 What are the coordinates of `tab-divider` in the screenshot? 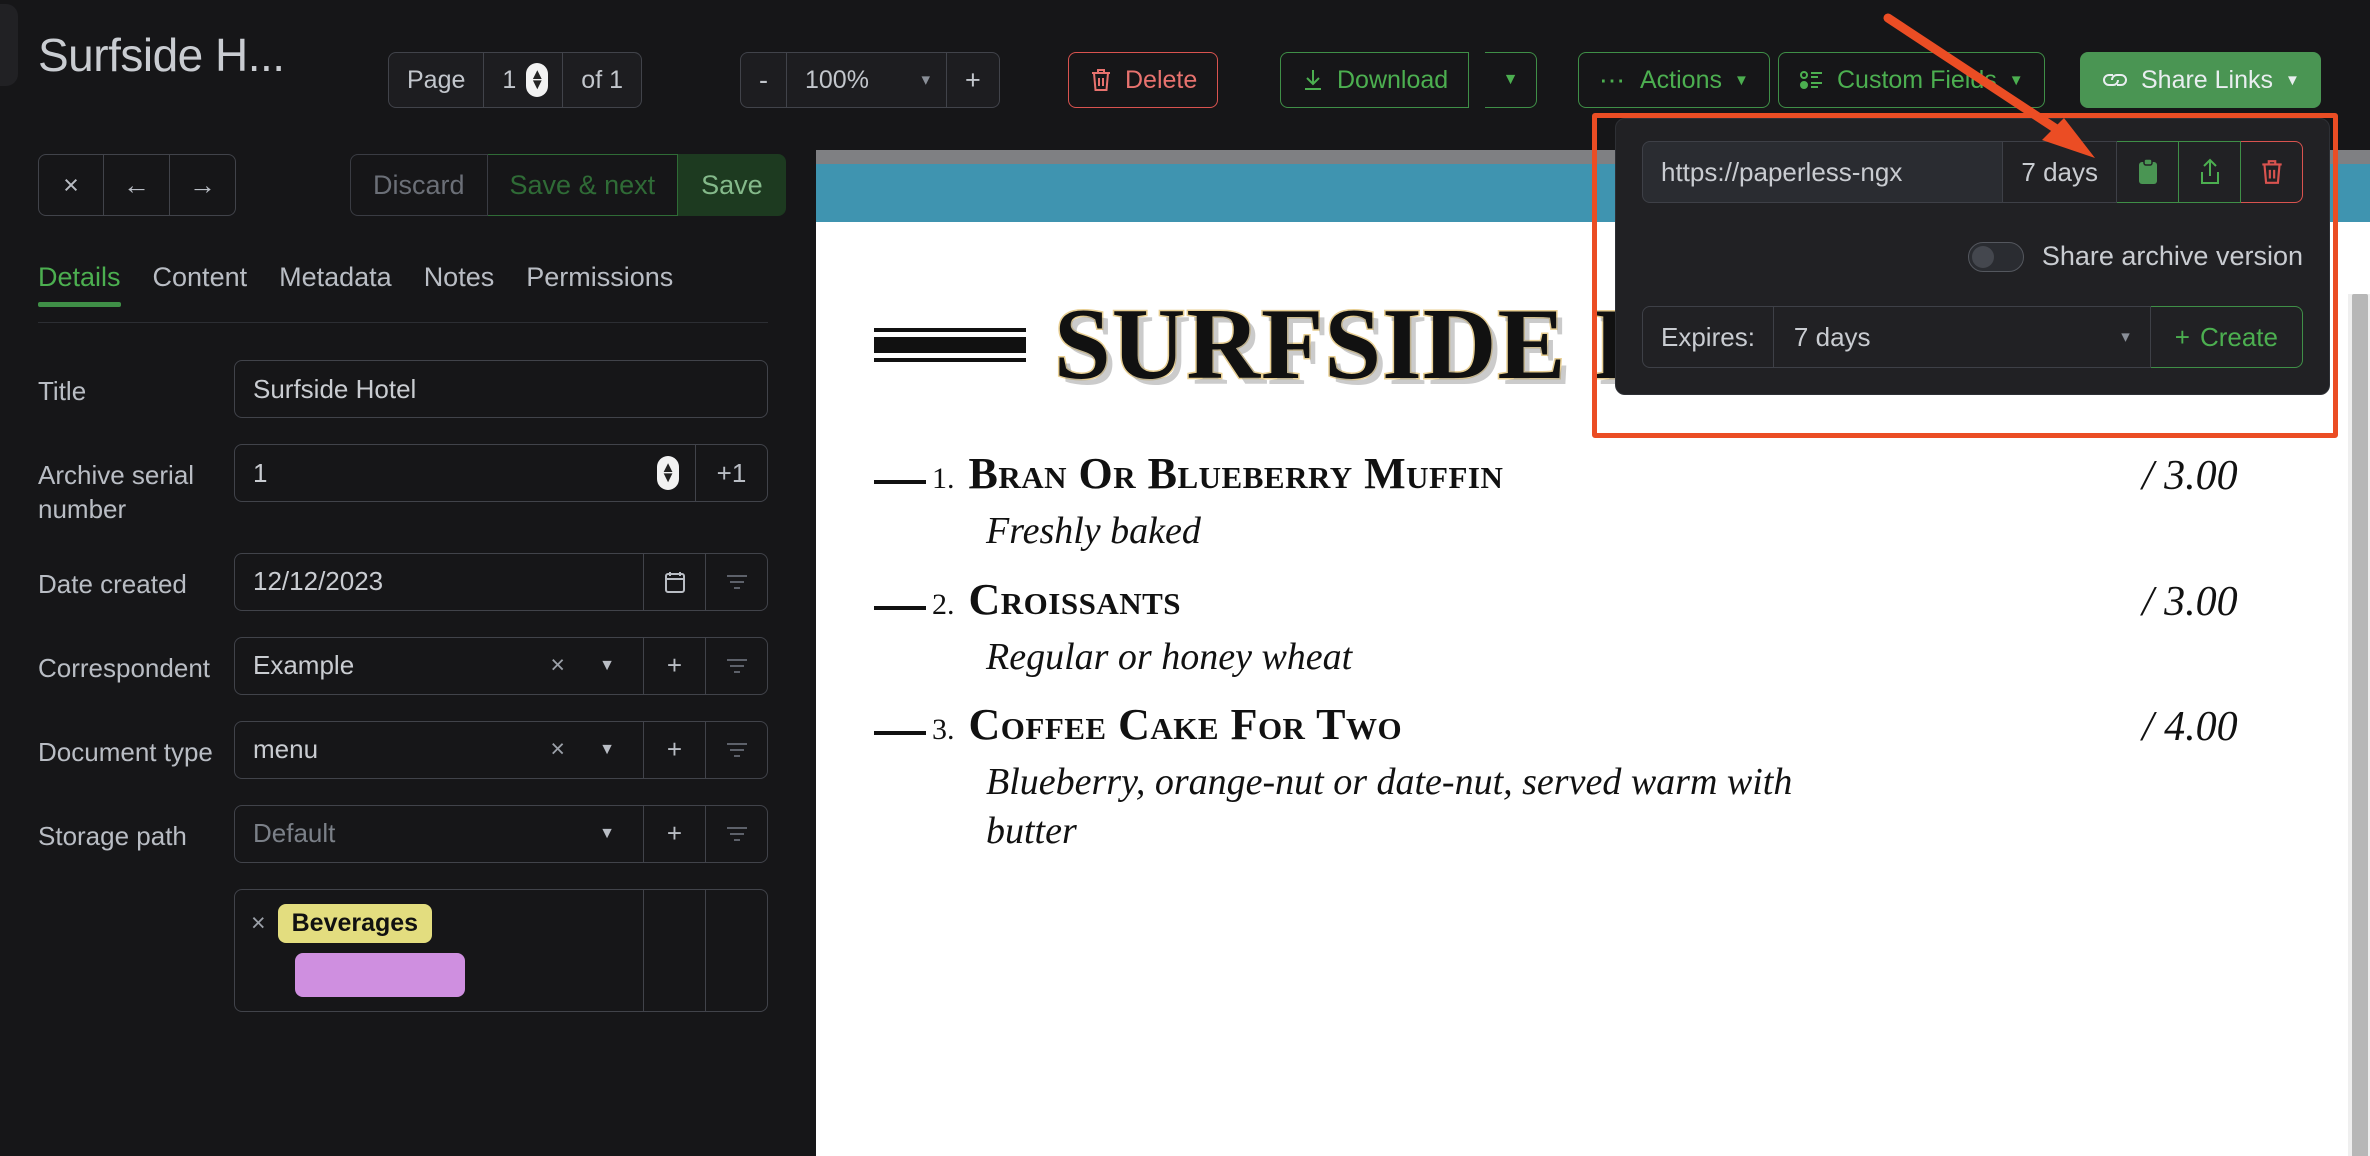 It's located at (403, 322).